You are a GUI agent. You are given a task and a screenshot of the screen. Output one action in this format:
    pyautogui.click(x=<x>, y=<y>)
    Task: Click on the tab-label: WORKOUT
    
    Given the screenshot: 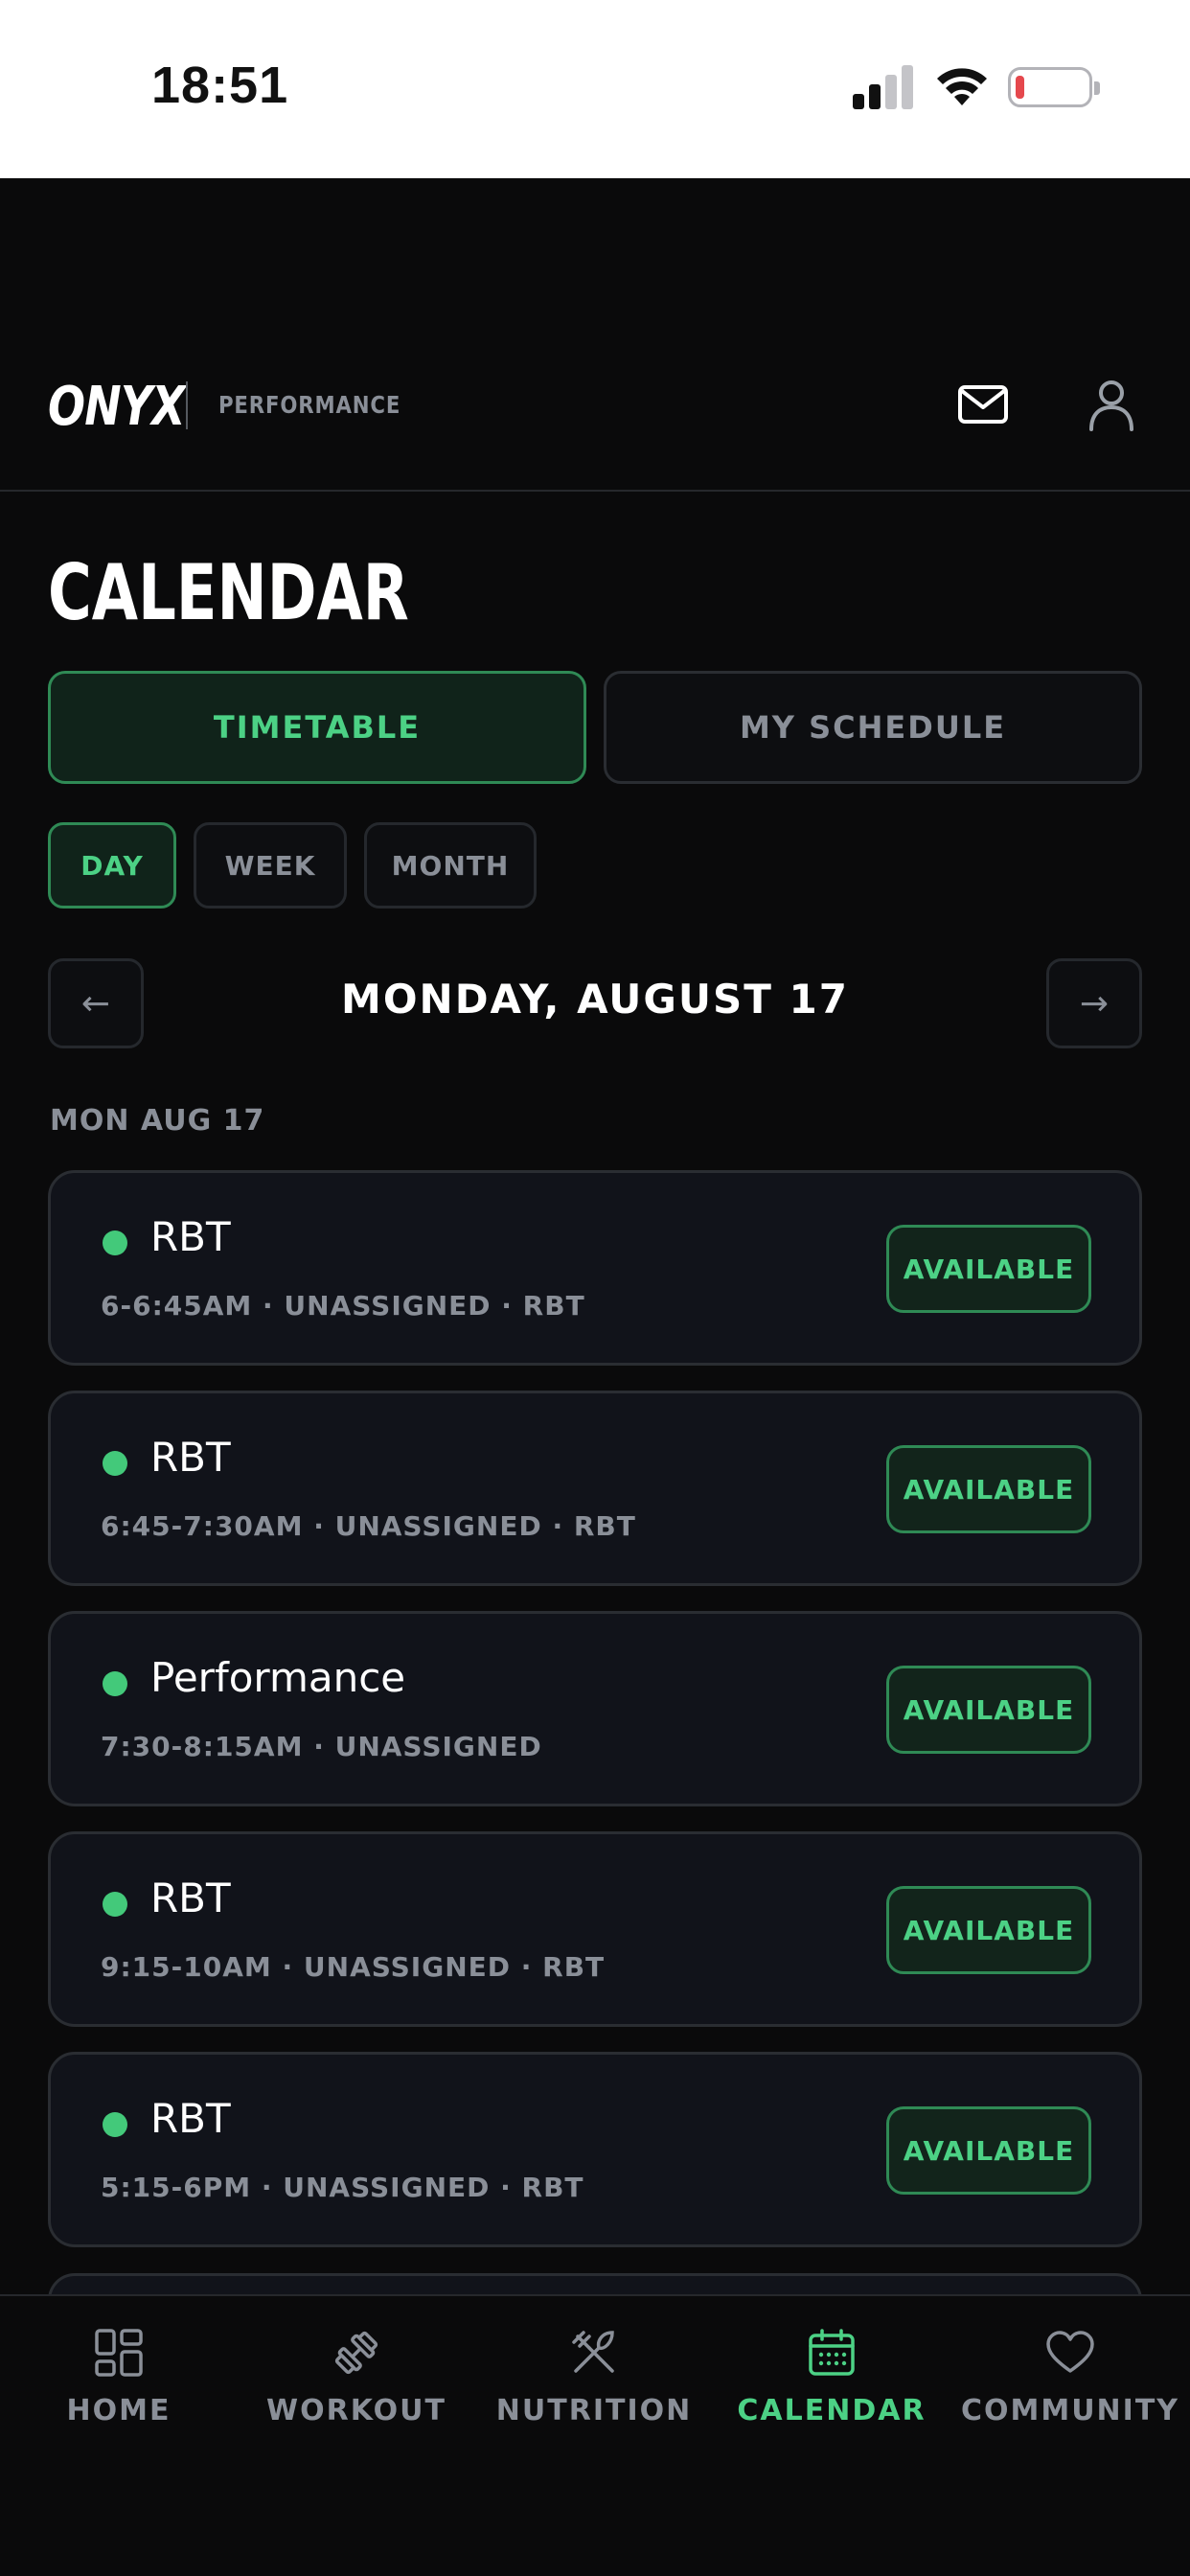 What is the action you would take?
    pyautogui.click(x=356, y=2410)
    